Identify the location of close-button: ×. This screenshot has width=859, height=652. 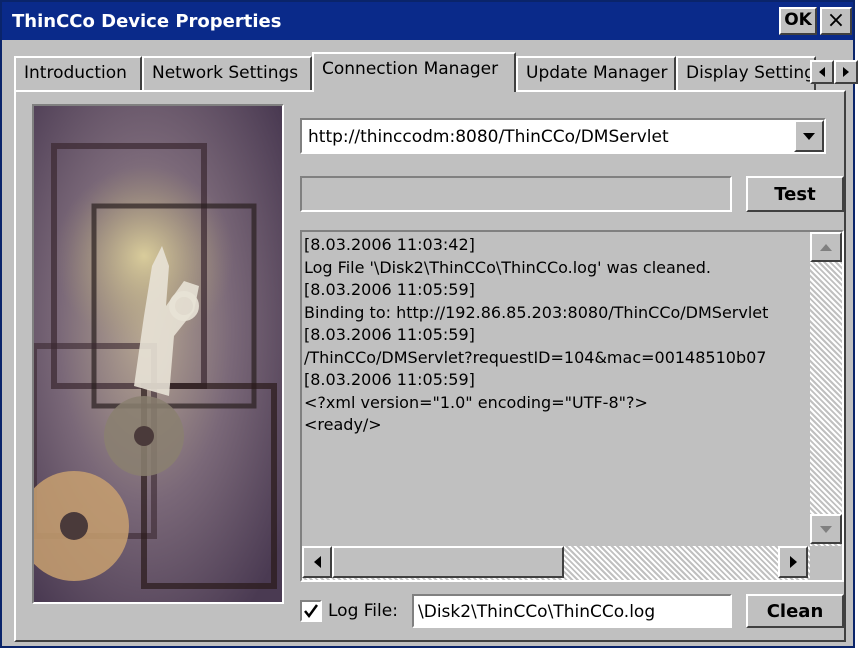
(836, 21).